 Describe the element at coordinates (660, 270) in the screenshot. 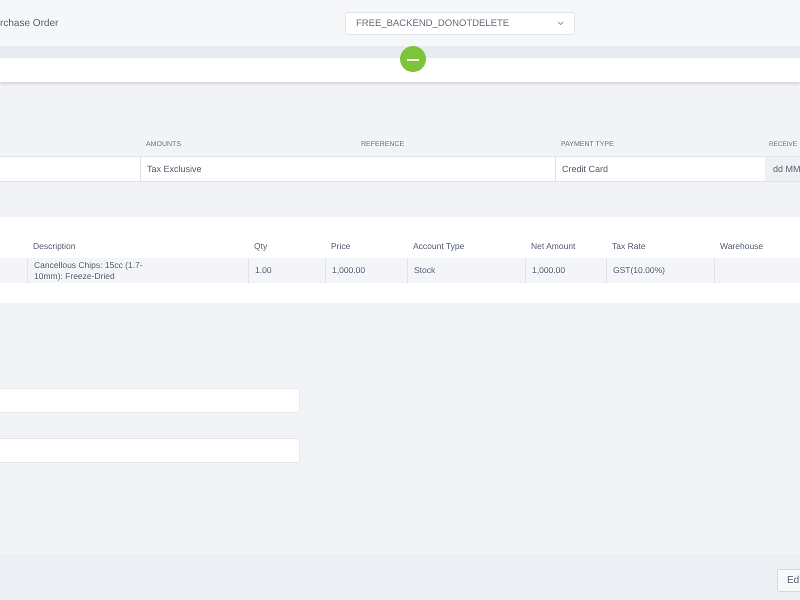

I see `table-cell: GST(10.00%)` at that location.